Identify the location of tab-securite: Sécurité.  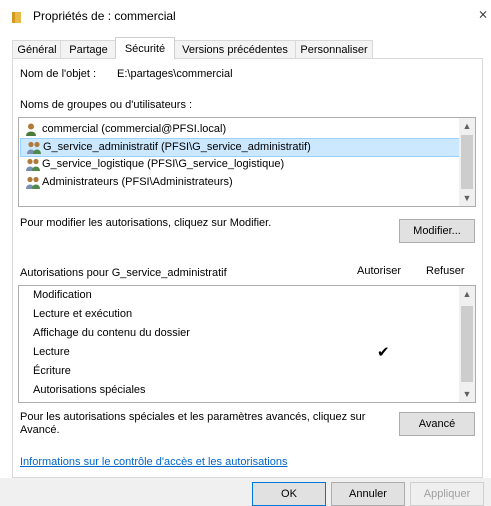
(145, 48).